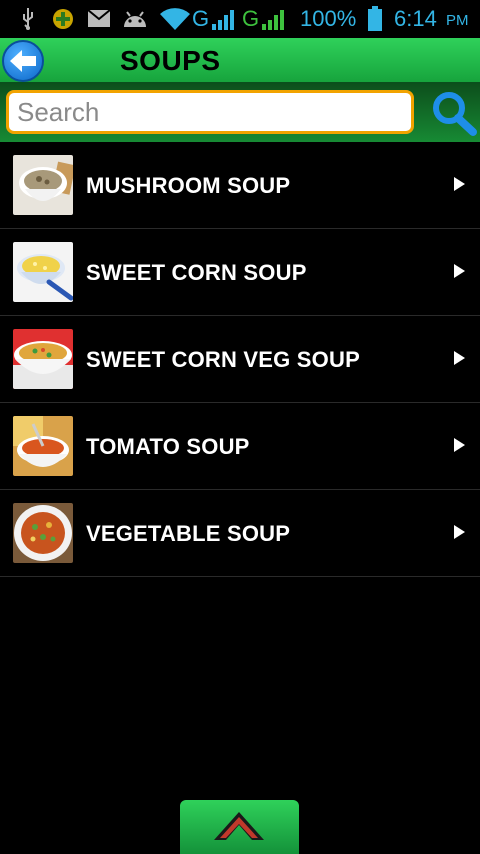  Describe the element at coordinates (43, 446) in the screenshot. I see `tomato-soup-thumbnail` at that location.